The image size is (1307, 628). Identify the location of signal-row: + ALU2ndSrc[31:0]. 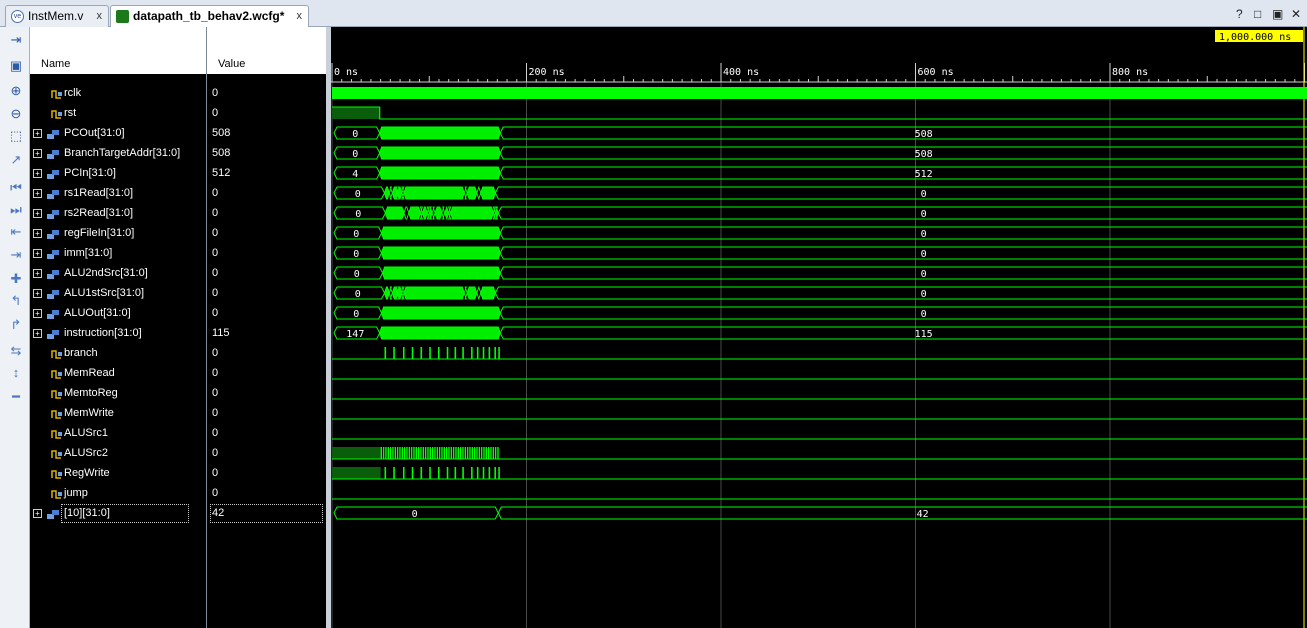
(118, 273).